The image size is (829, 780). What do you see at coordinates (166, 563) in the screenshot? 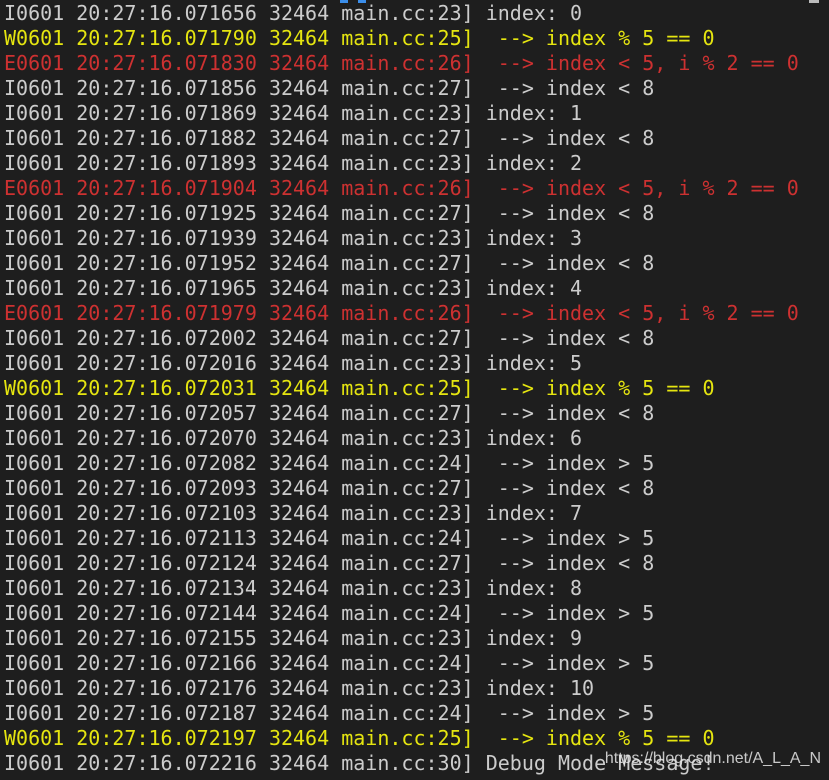
I see `log-timestamp: 20:27:16.072124` at bounding box center [166, 563].